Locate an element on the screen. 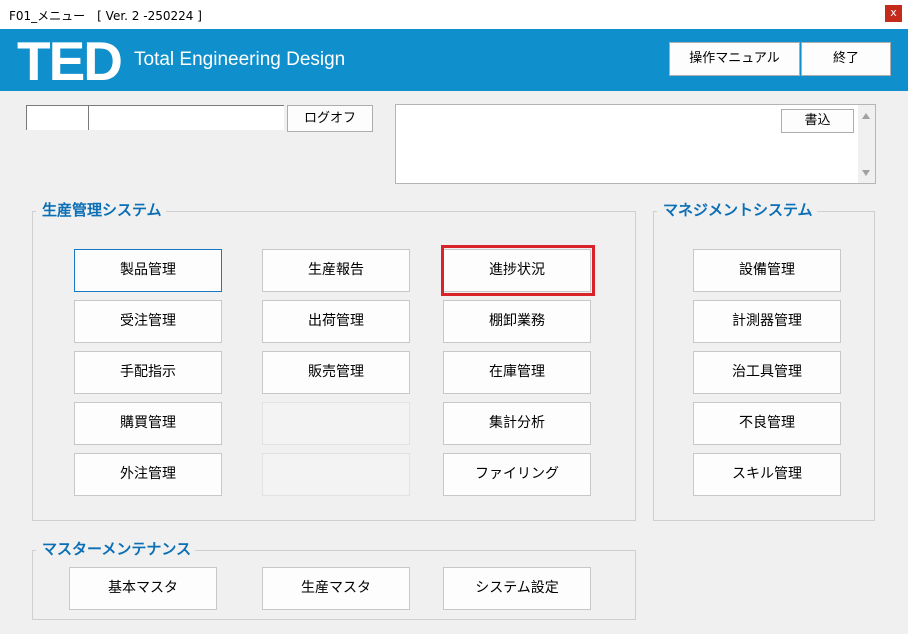 Image resolution: width=908 pixels, height=634 pixels. window-titlebar: F01_メニュー [ Ver. 2 -250224 ] x is located at coordinates (454, 14).